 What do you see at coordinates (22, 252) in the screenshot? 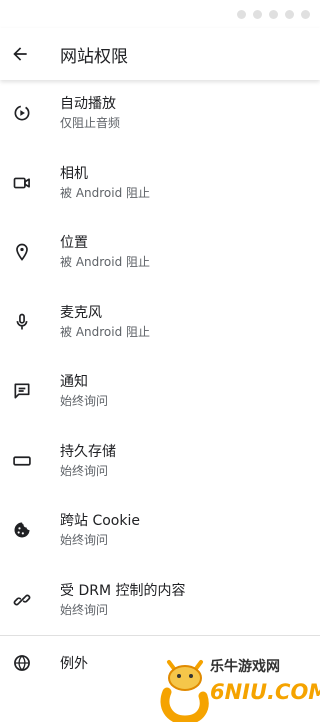
I see `location-icon` at bounding box center [22, 252].